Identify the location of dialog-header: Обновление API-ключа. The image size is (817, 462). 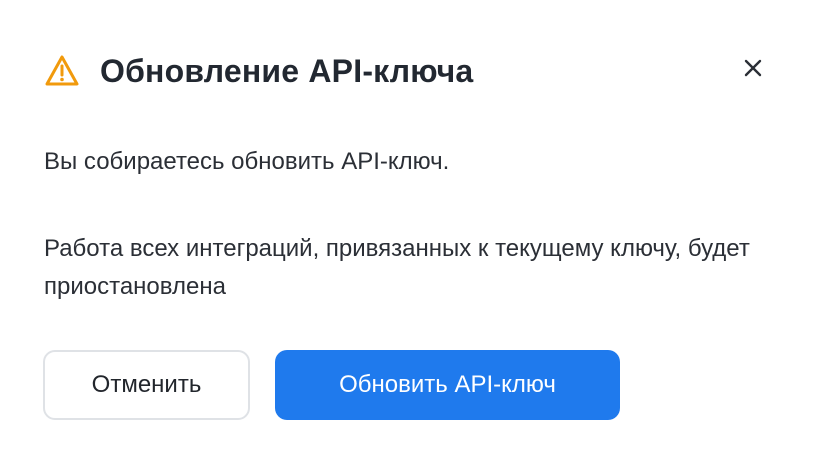
(258, 71).